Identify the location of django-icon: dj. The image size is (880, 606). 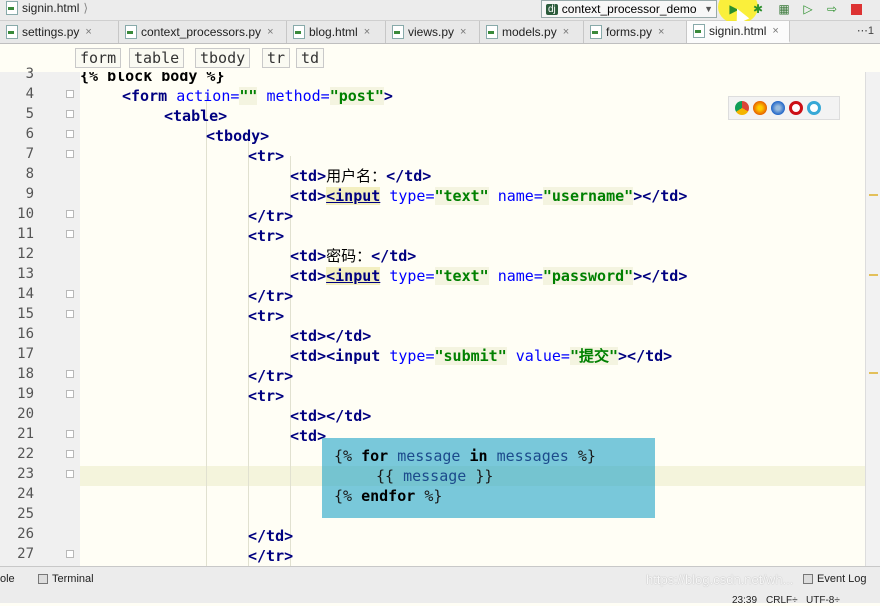
(552, 9).